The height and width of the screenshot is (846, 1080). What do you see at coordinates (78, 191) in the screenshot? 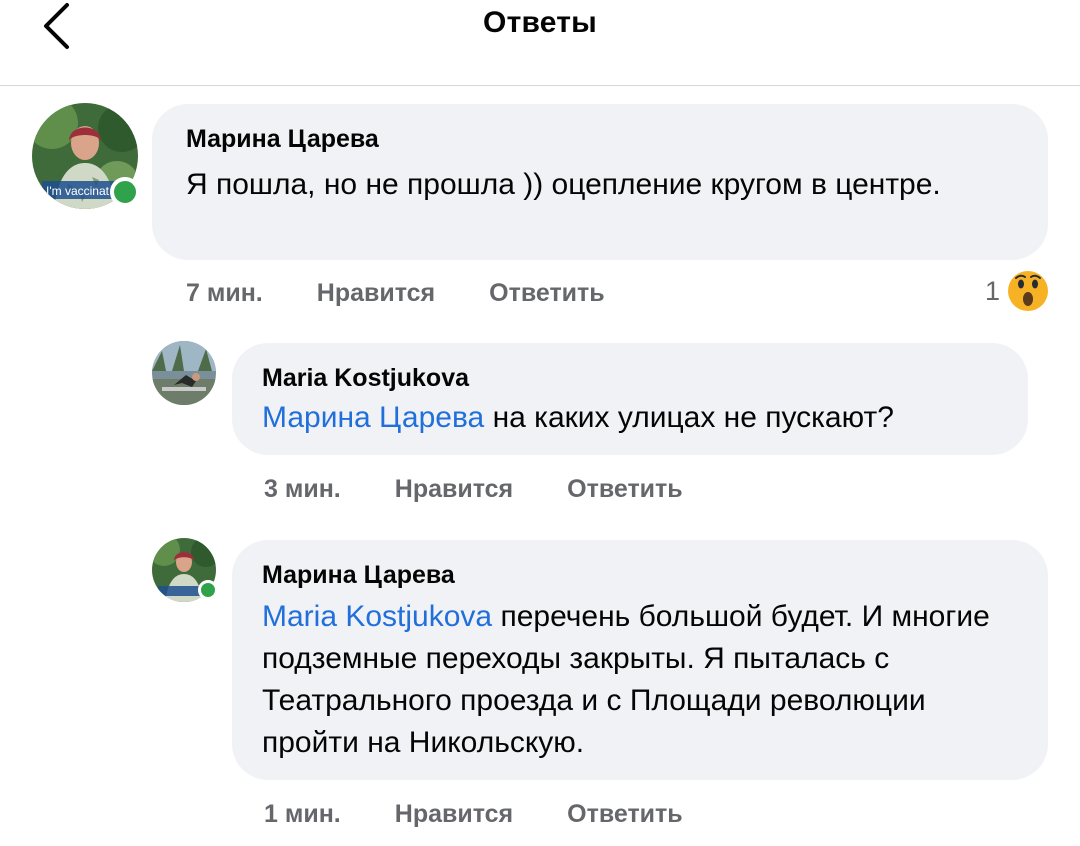
I see `avatar-badge-text: I'm vaccinat` at bounding box center [78, 191].